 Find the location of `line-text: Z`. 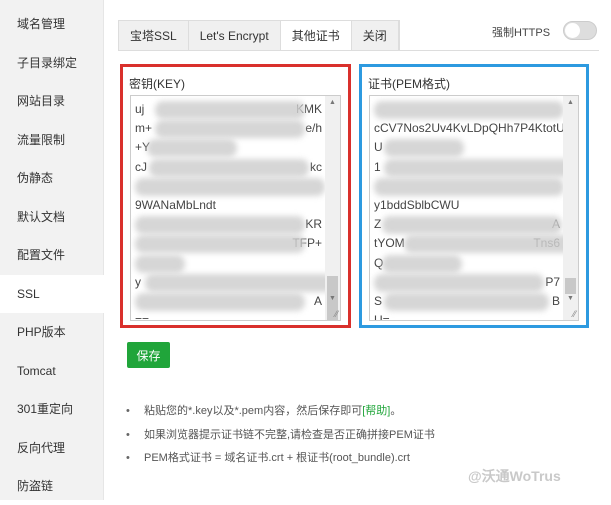

line-text: Z is located at coordinates (378, 224).